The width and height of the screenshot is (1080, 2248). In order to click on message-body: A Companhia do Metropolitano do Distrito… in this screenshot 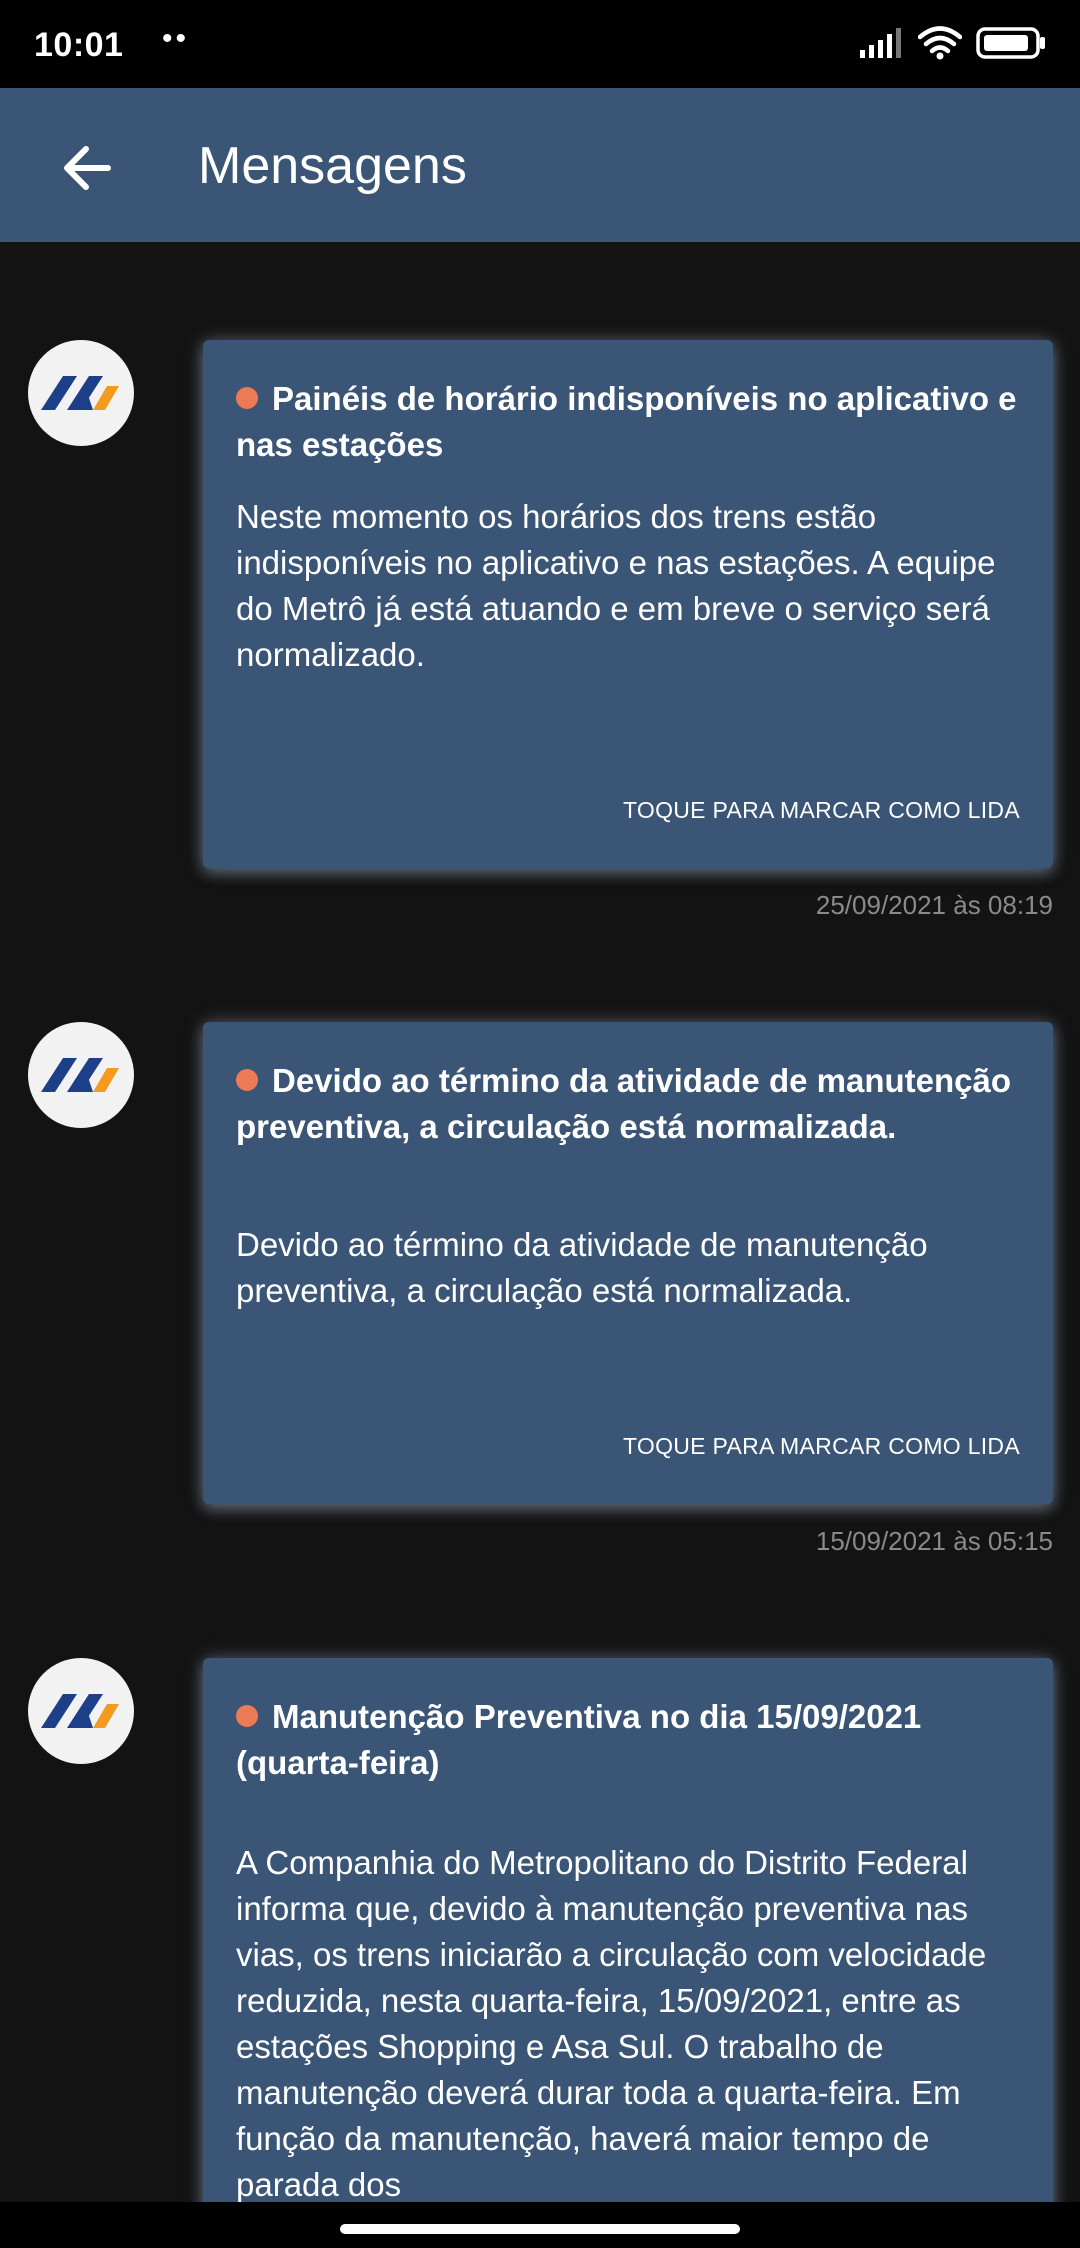, I will do `click(611, 2023)`.